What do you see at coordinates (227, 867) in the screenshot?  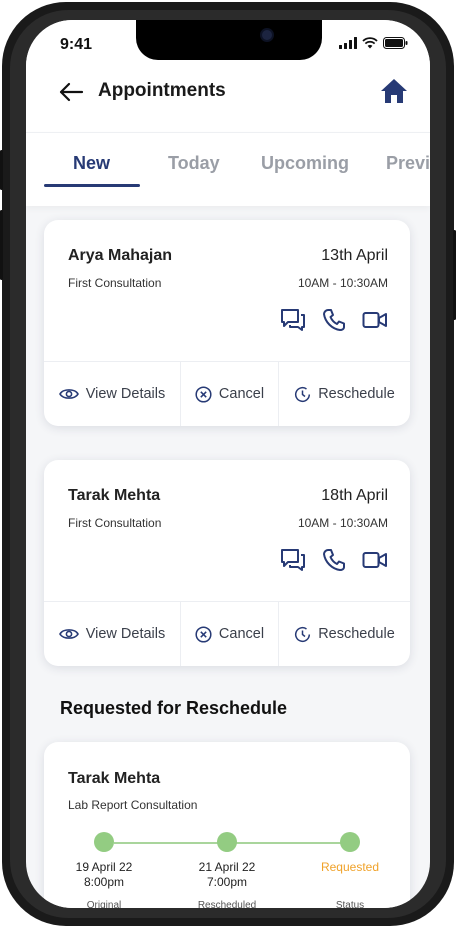 I see `rescheduled-date: 21 April 22` at bounding box center [227, 867].